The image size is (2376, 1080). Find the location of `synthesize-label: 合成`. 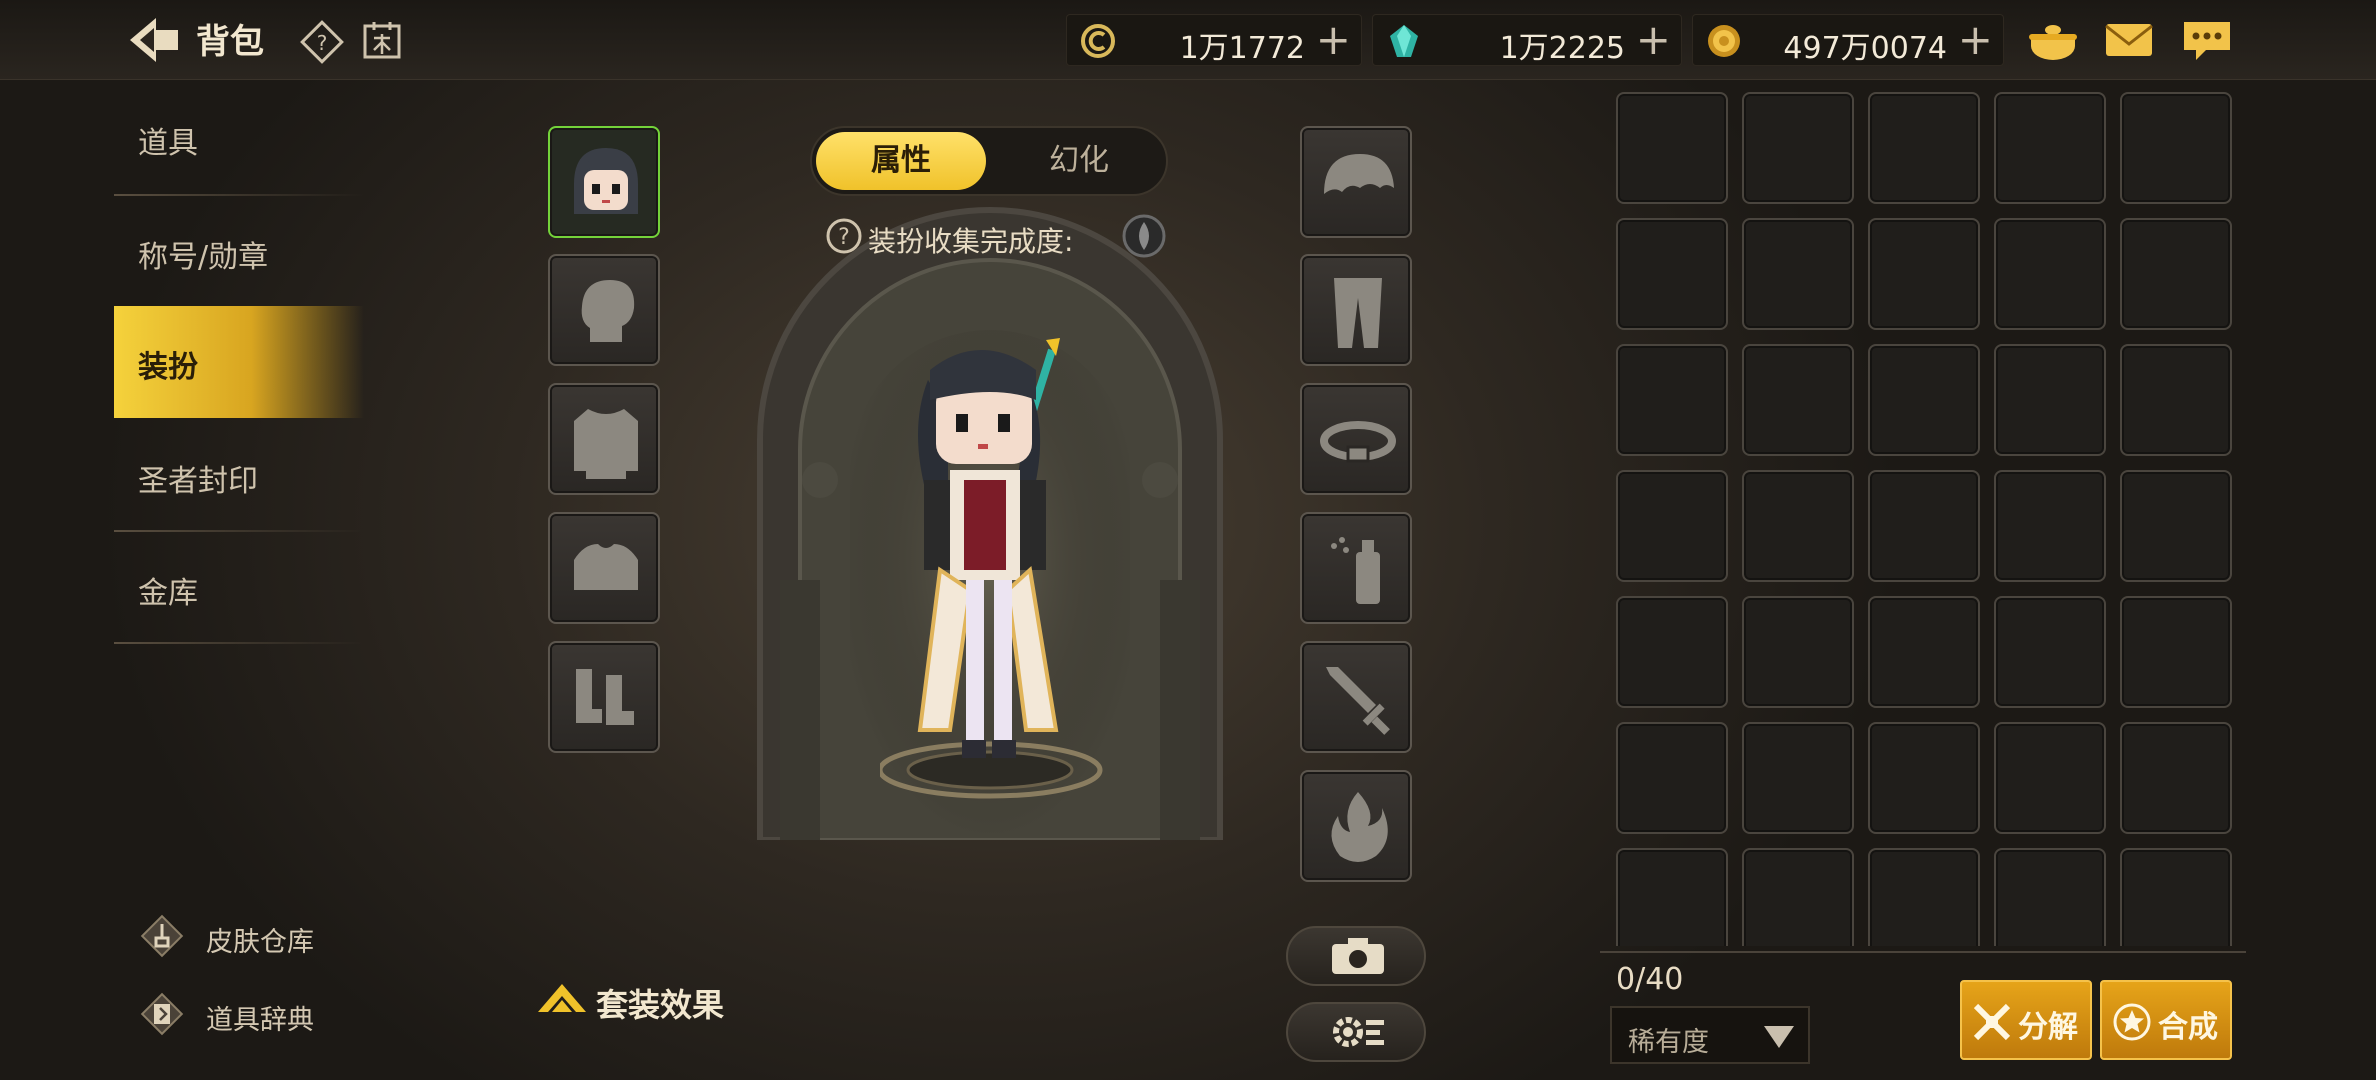

synthesize-label: 合成 is located at coordinates (2188, 1027).